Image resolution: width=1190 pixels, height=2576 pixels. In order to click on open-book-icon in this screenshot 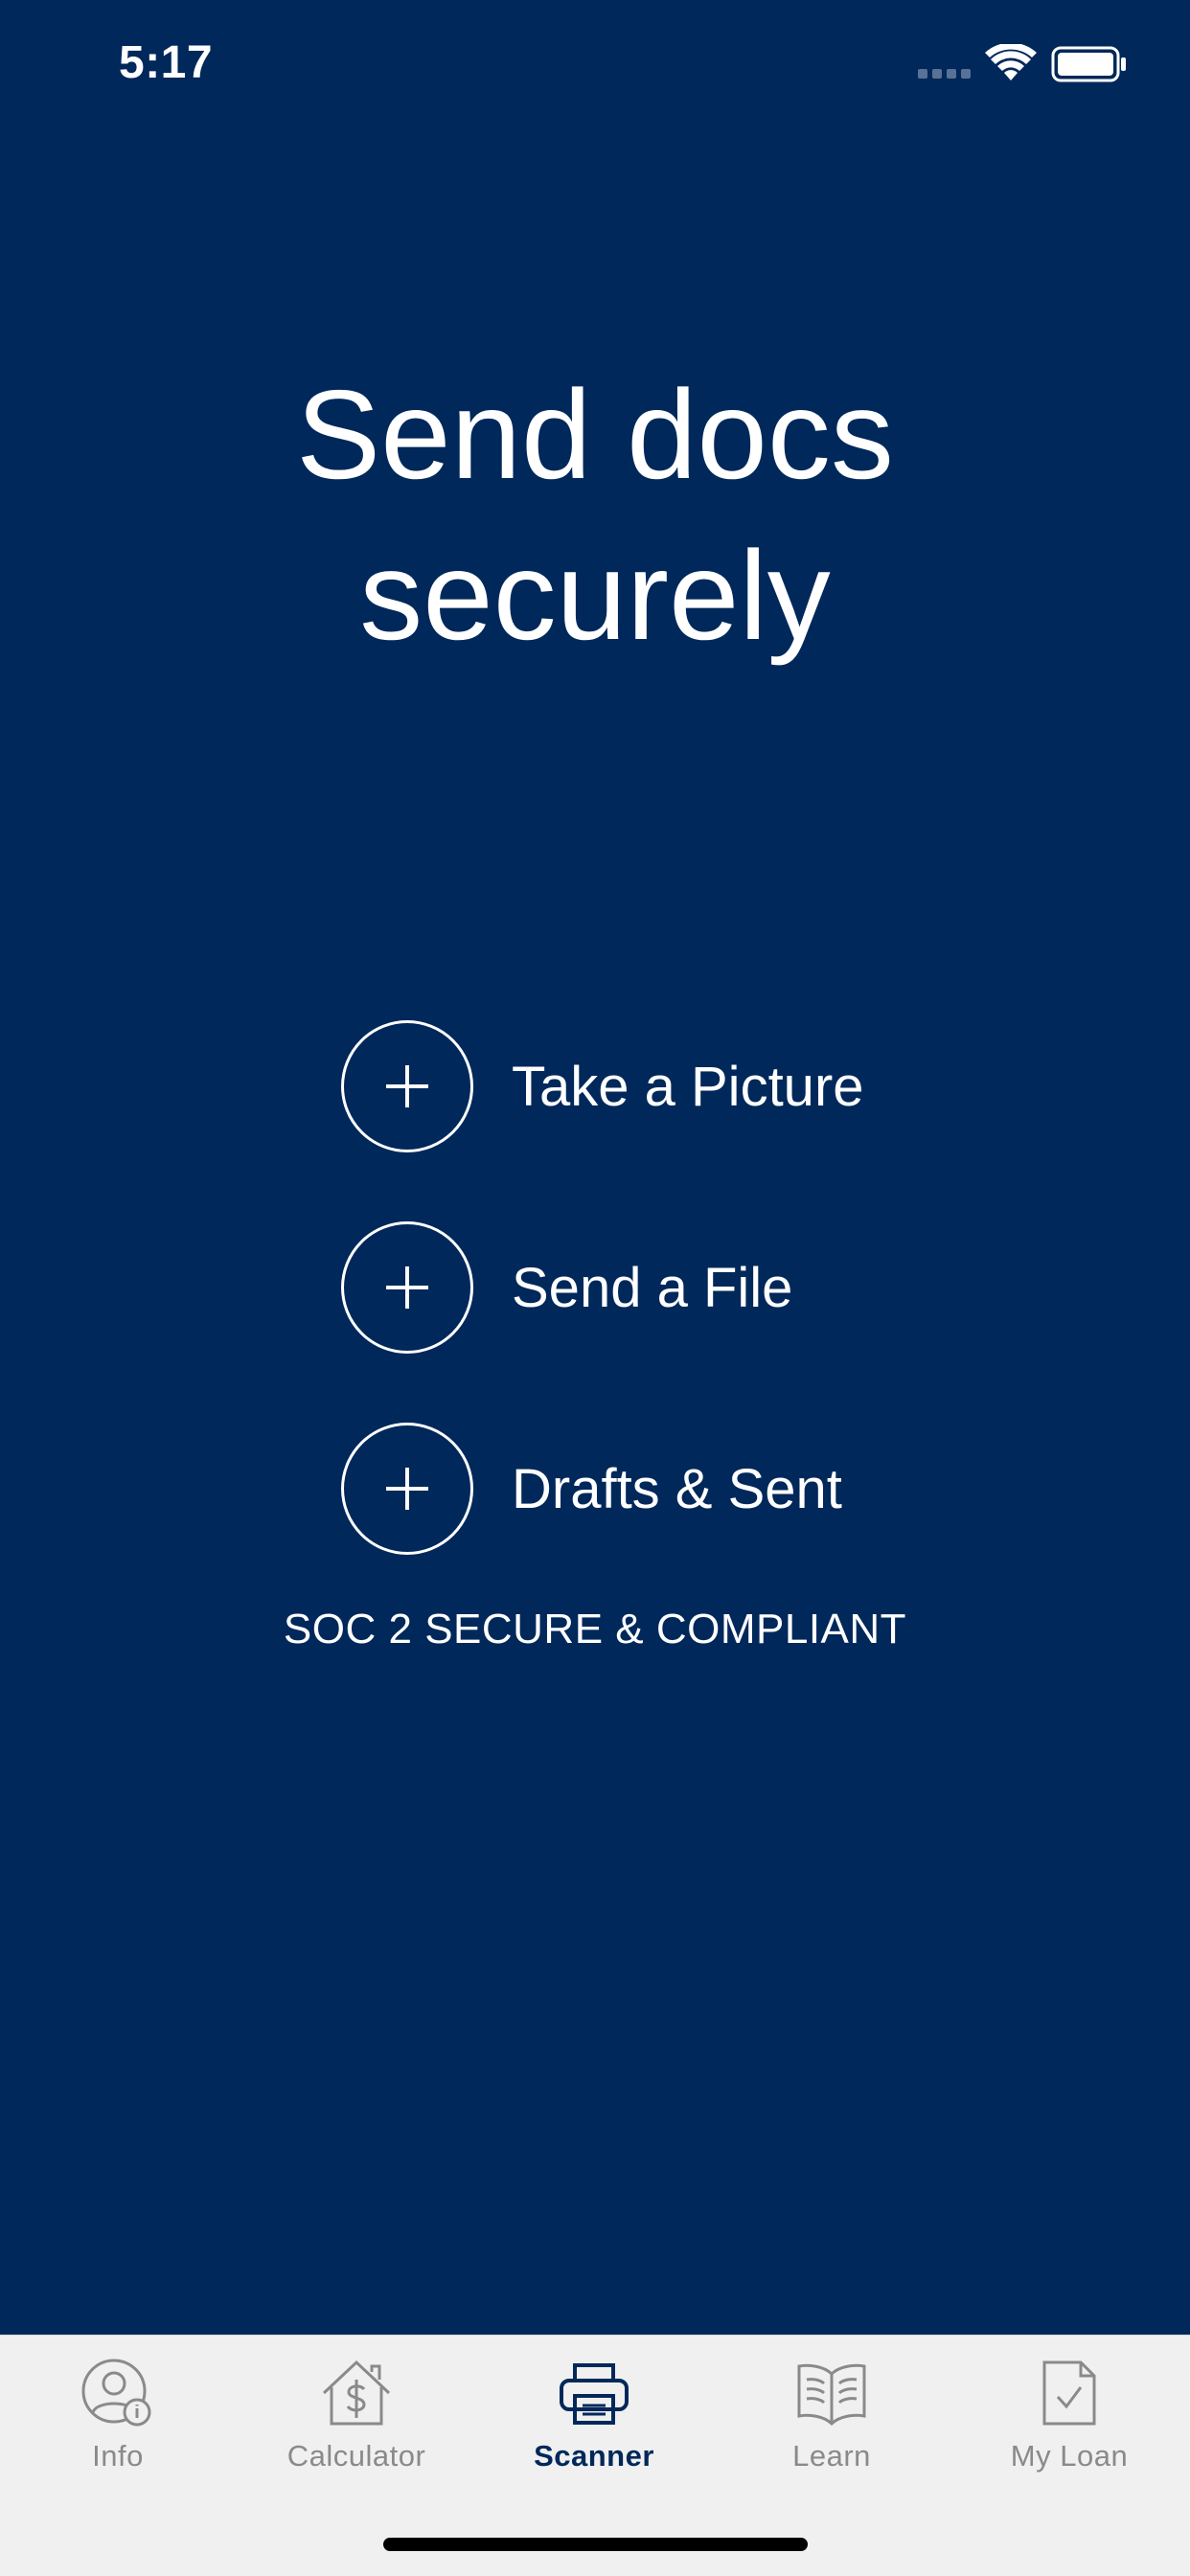, I will do `click(832, 2393)`.